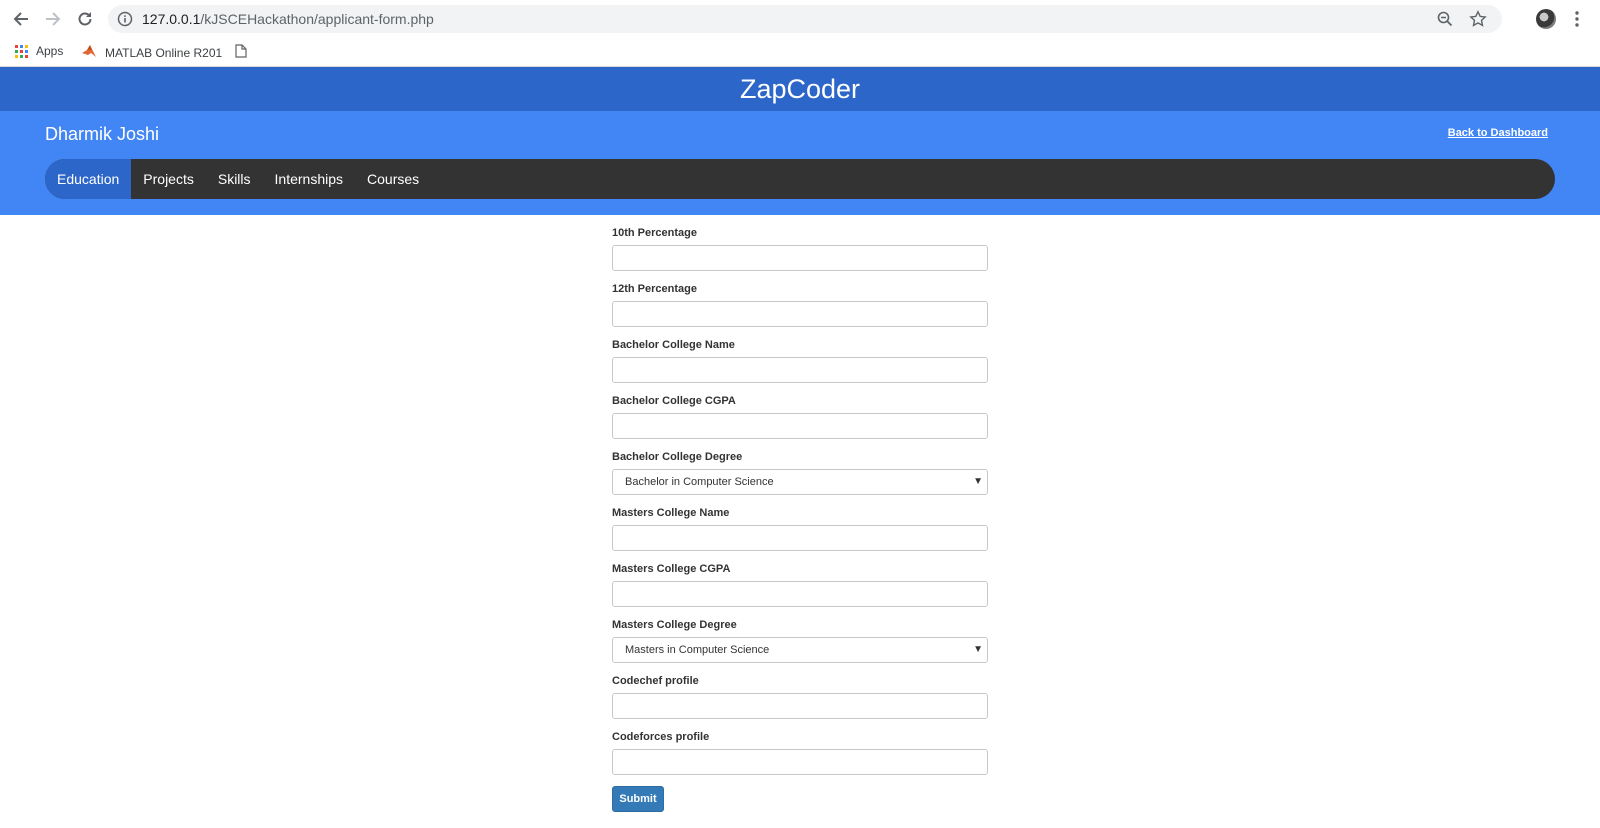 The width and height of the screenshot is (1600, 828). I want to click on brand-bar: ZapCoder, so click(800, 89).